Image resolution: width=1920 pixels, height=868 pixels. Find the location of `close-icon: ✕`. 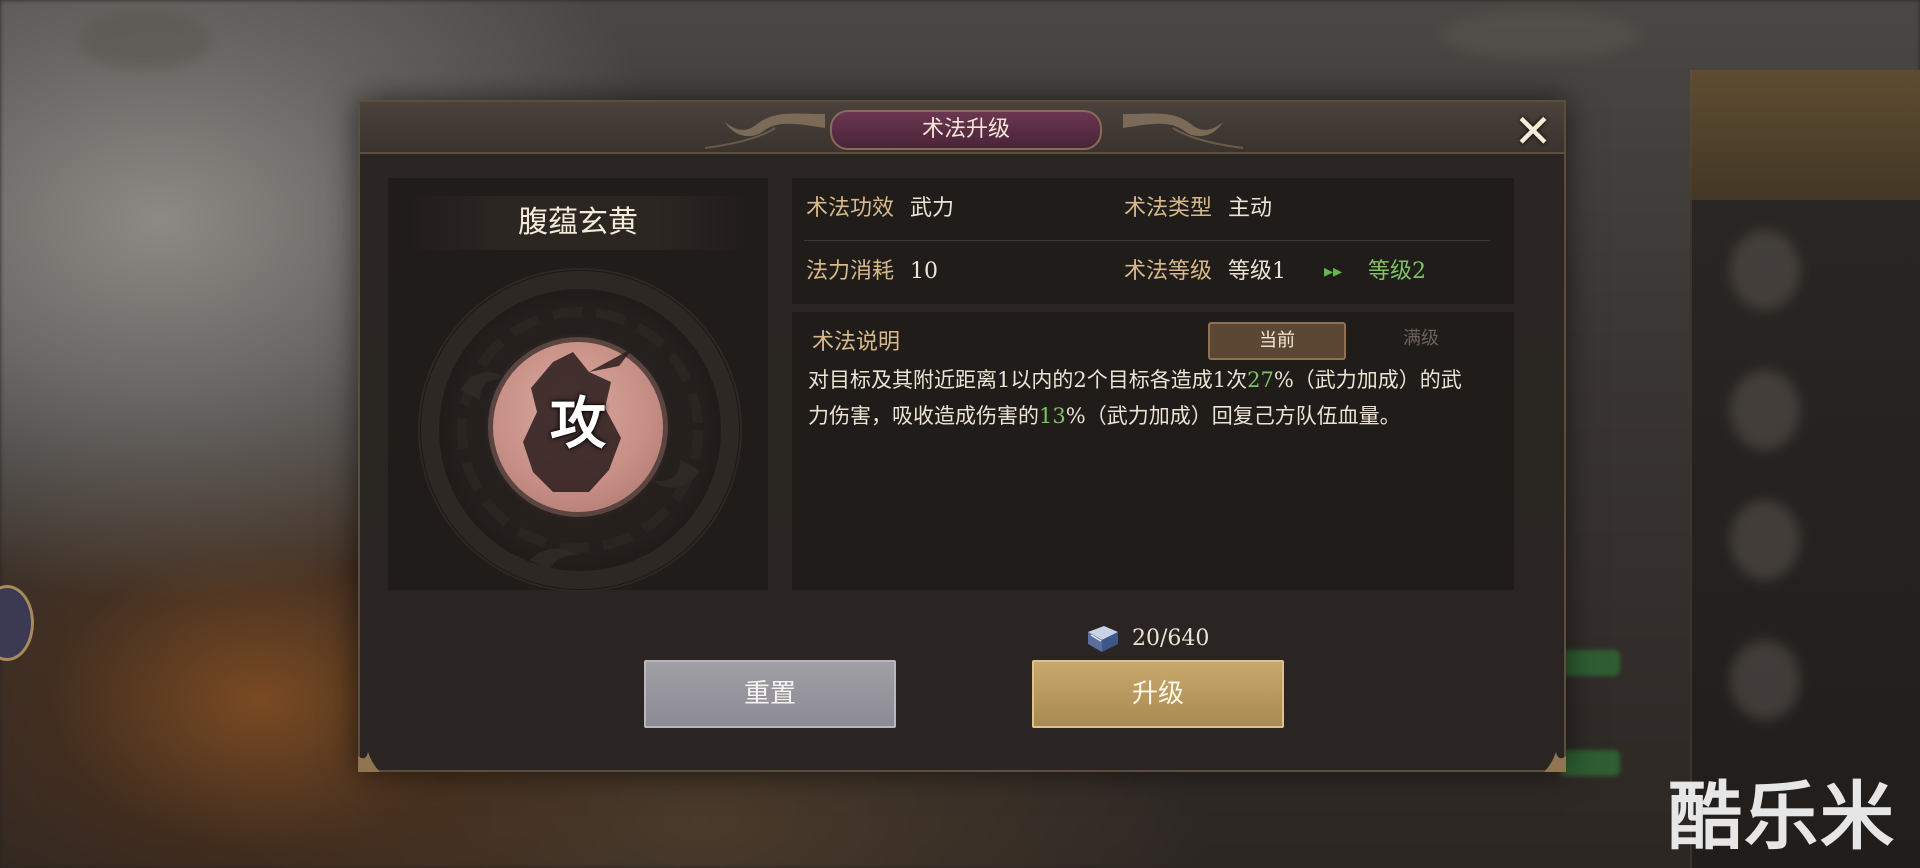

close-icon: ✕ is located at coordinates (1533, 131).